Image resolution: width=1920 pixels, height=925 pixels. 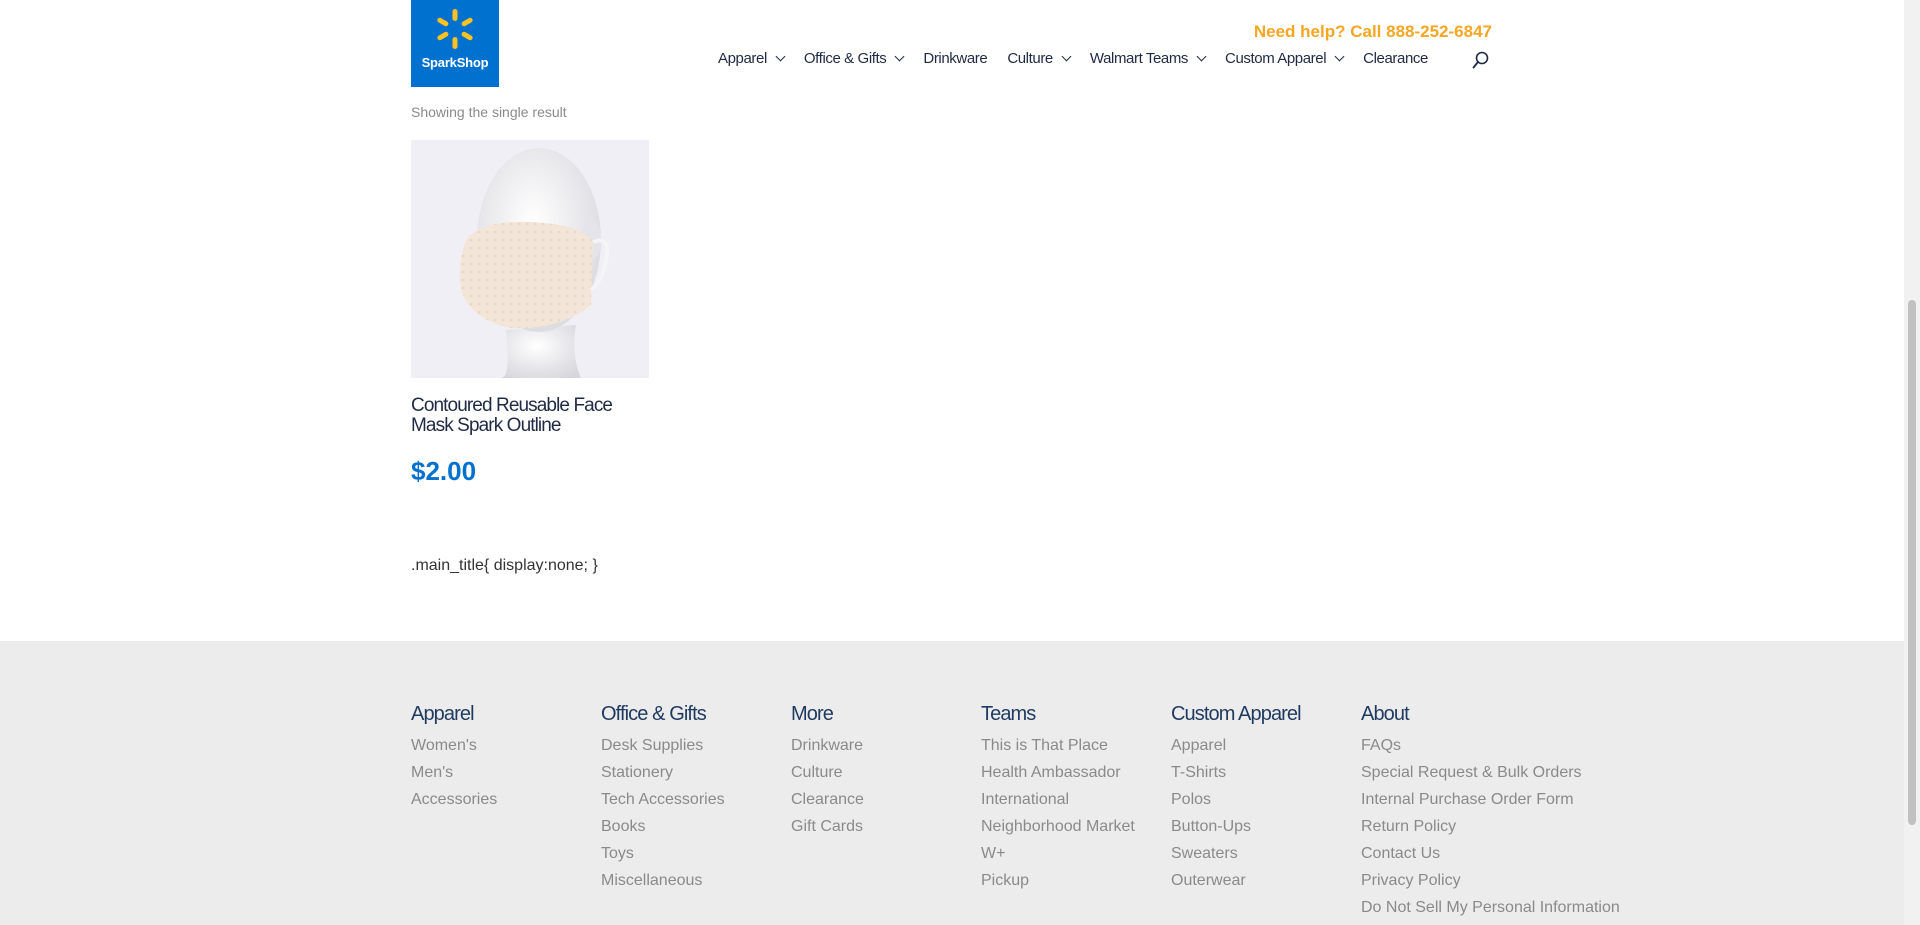 What do you see at coordinates (1490, 853) in the screenshot?
I see `footer-link: Contact Us` at bounding box center [1490, 853].